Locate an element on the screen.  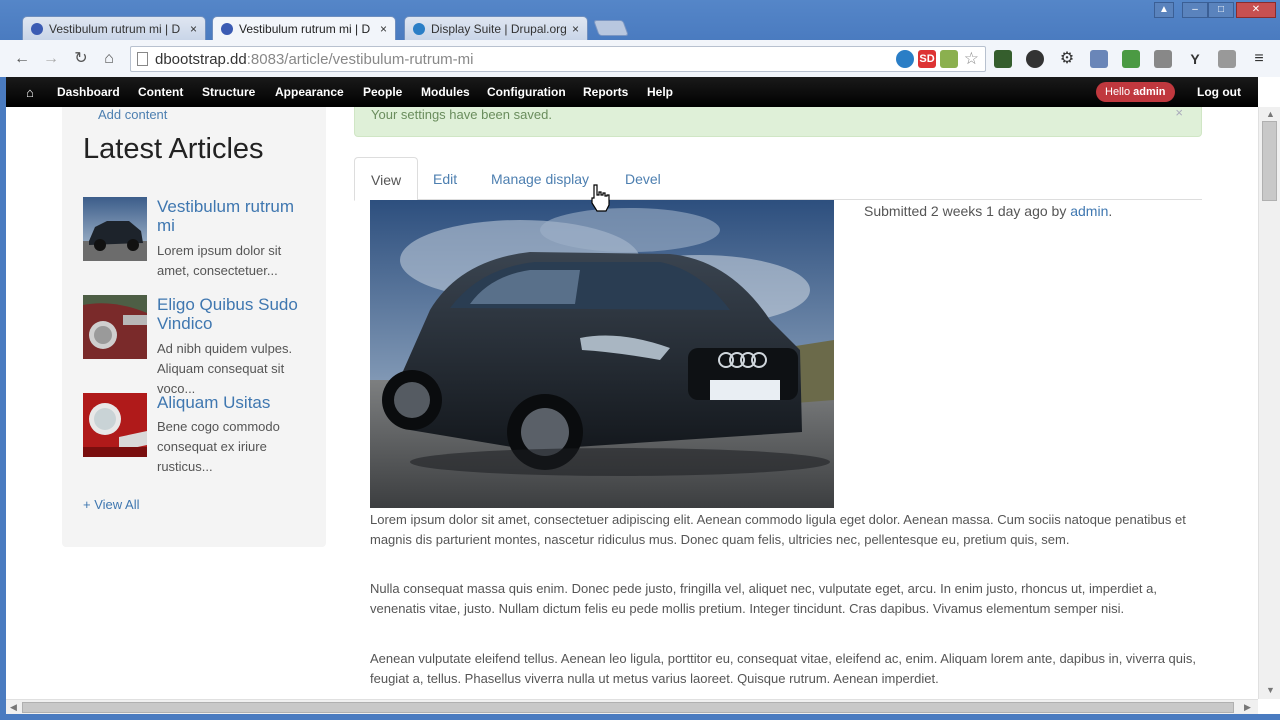
article-title: Vestibulum rutrum mi is located at coordinates (235, 216).